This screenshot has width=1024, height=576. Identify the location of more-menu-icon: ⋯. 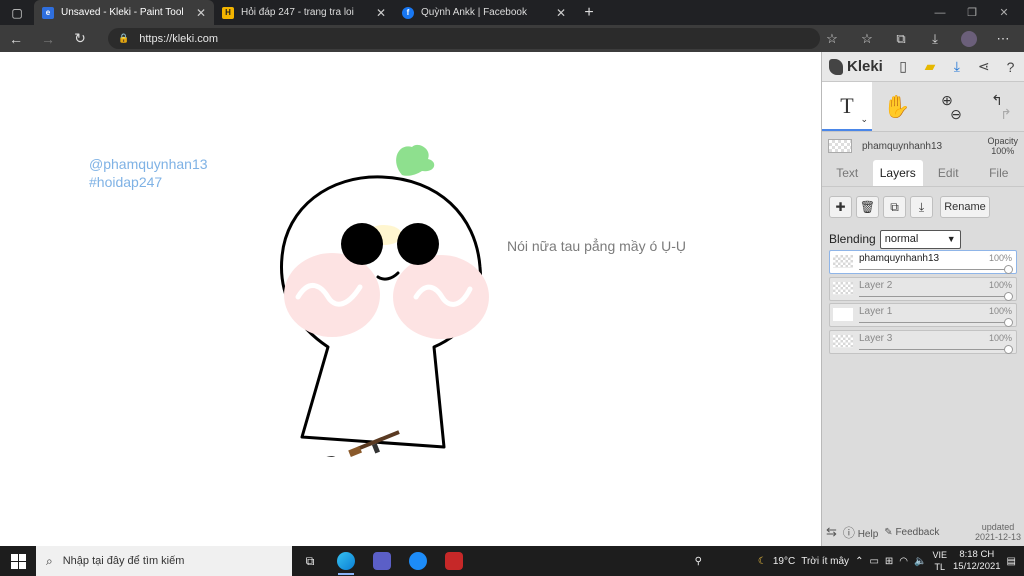
(1003, 38).